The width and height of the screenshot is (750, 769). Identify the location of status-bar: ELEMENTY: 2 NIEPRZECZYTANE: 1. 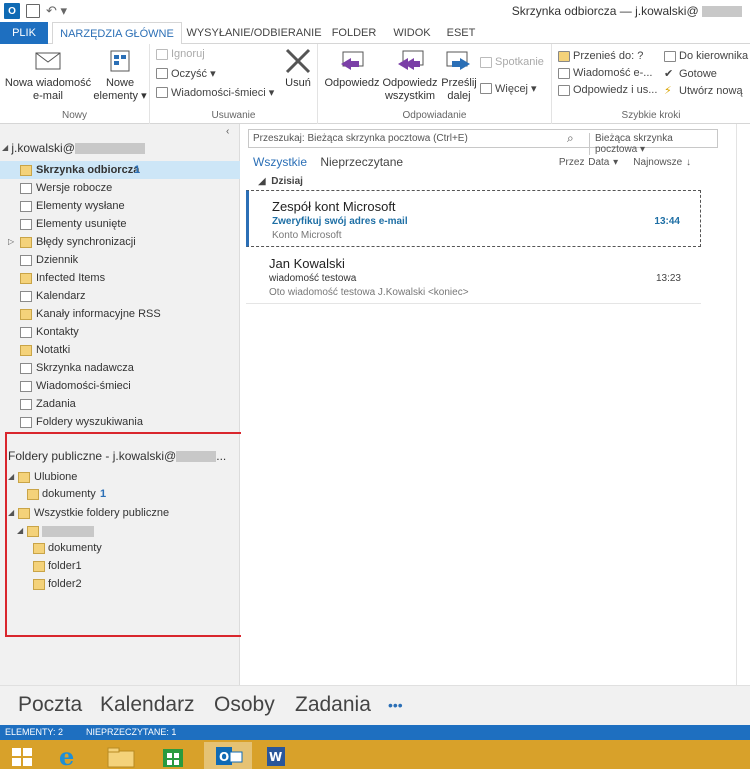
(375, 732).